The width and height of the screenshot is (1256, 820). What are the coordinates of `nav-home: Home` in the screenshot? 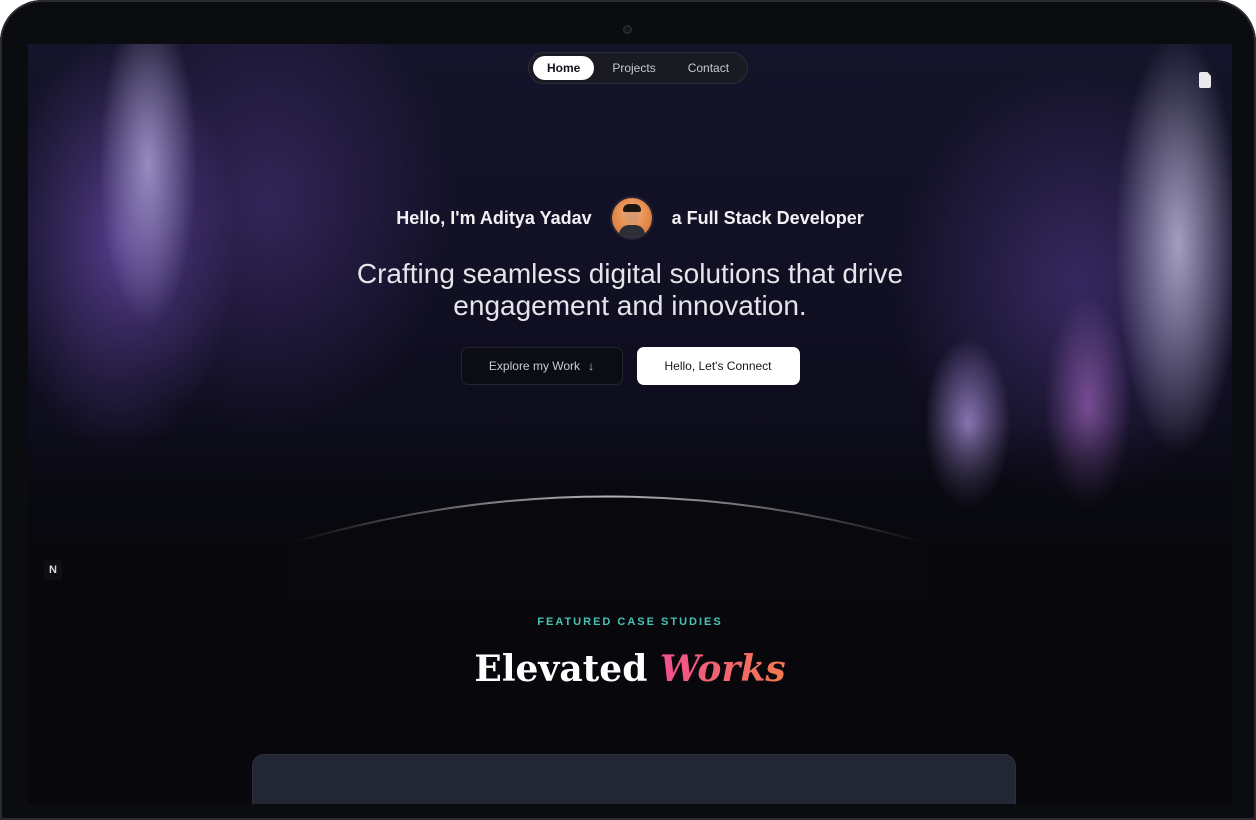 It's located at (564, 68).